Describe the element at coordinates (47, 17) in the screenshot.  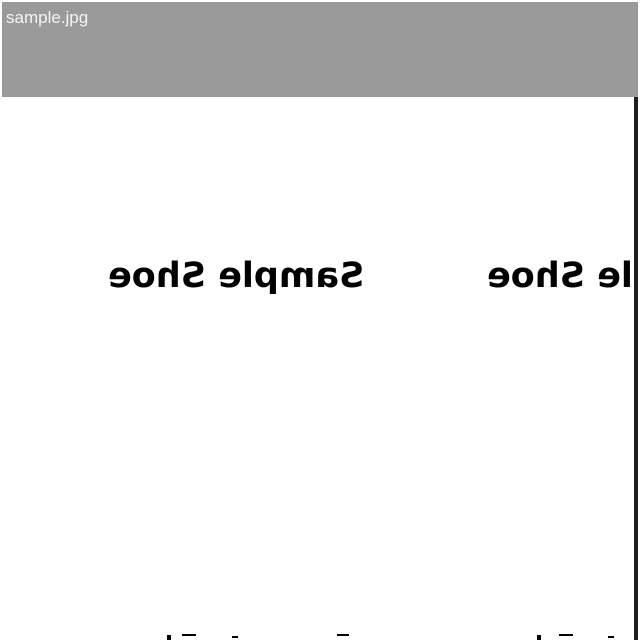
I see `window-title: sample.jpg` at that location.